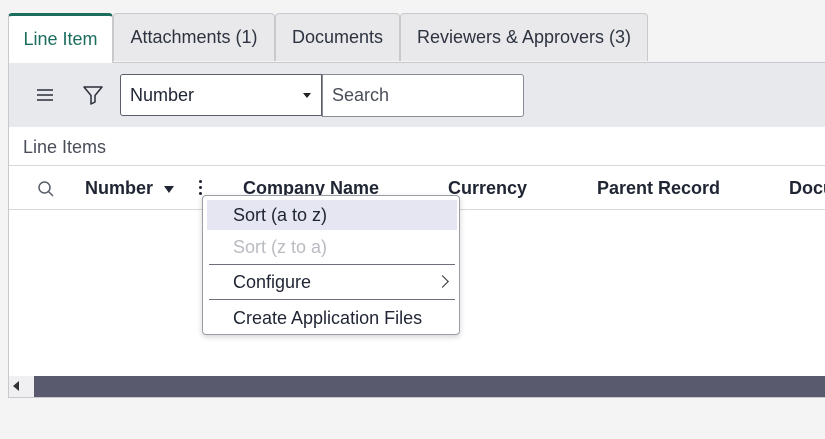 The width and height of the screenshot is (825, 439). Describe the element at coordinates (60, 38) in the screenshot. I see `tab-line-item: Line Item` at that location.